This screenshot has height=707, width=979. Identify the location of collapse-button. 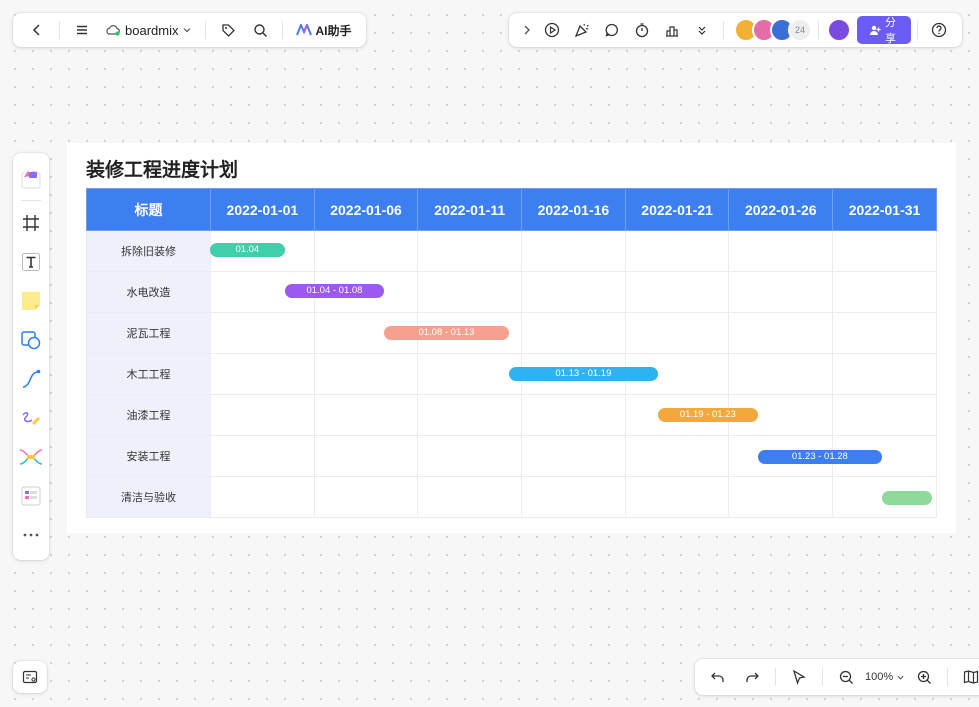
(527, 30).